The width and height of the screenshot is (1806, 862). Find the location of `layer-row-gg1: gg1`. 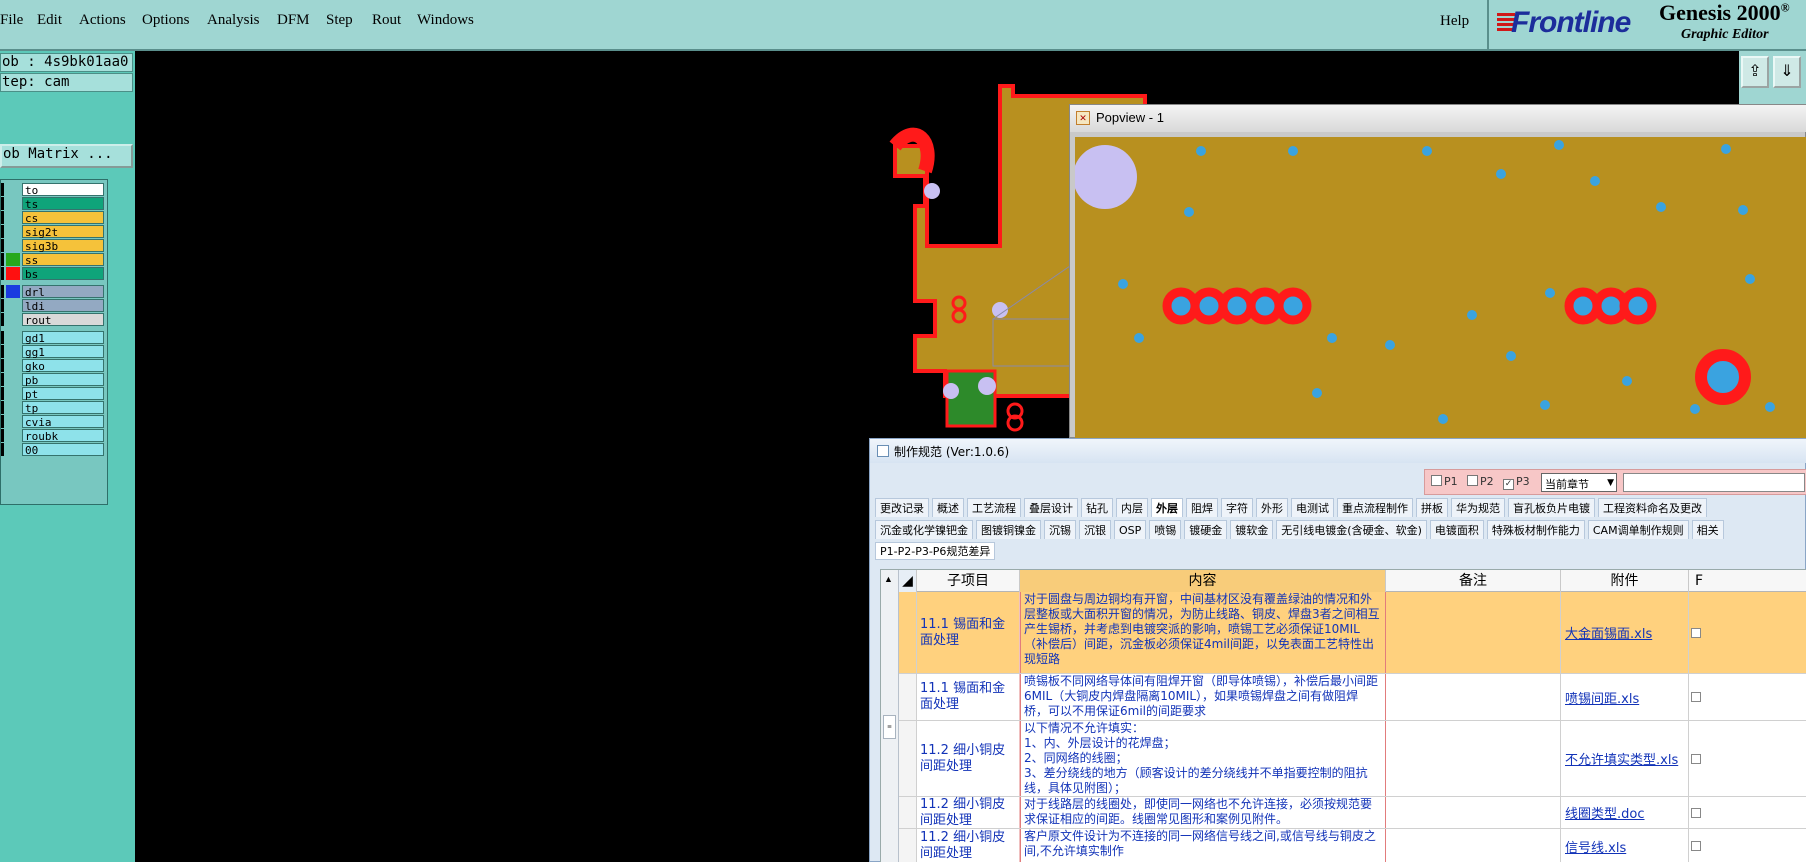

layer-row-gg1: gg1 is located at coordinates (54, 351).